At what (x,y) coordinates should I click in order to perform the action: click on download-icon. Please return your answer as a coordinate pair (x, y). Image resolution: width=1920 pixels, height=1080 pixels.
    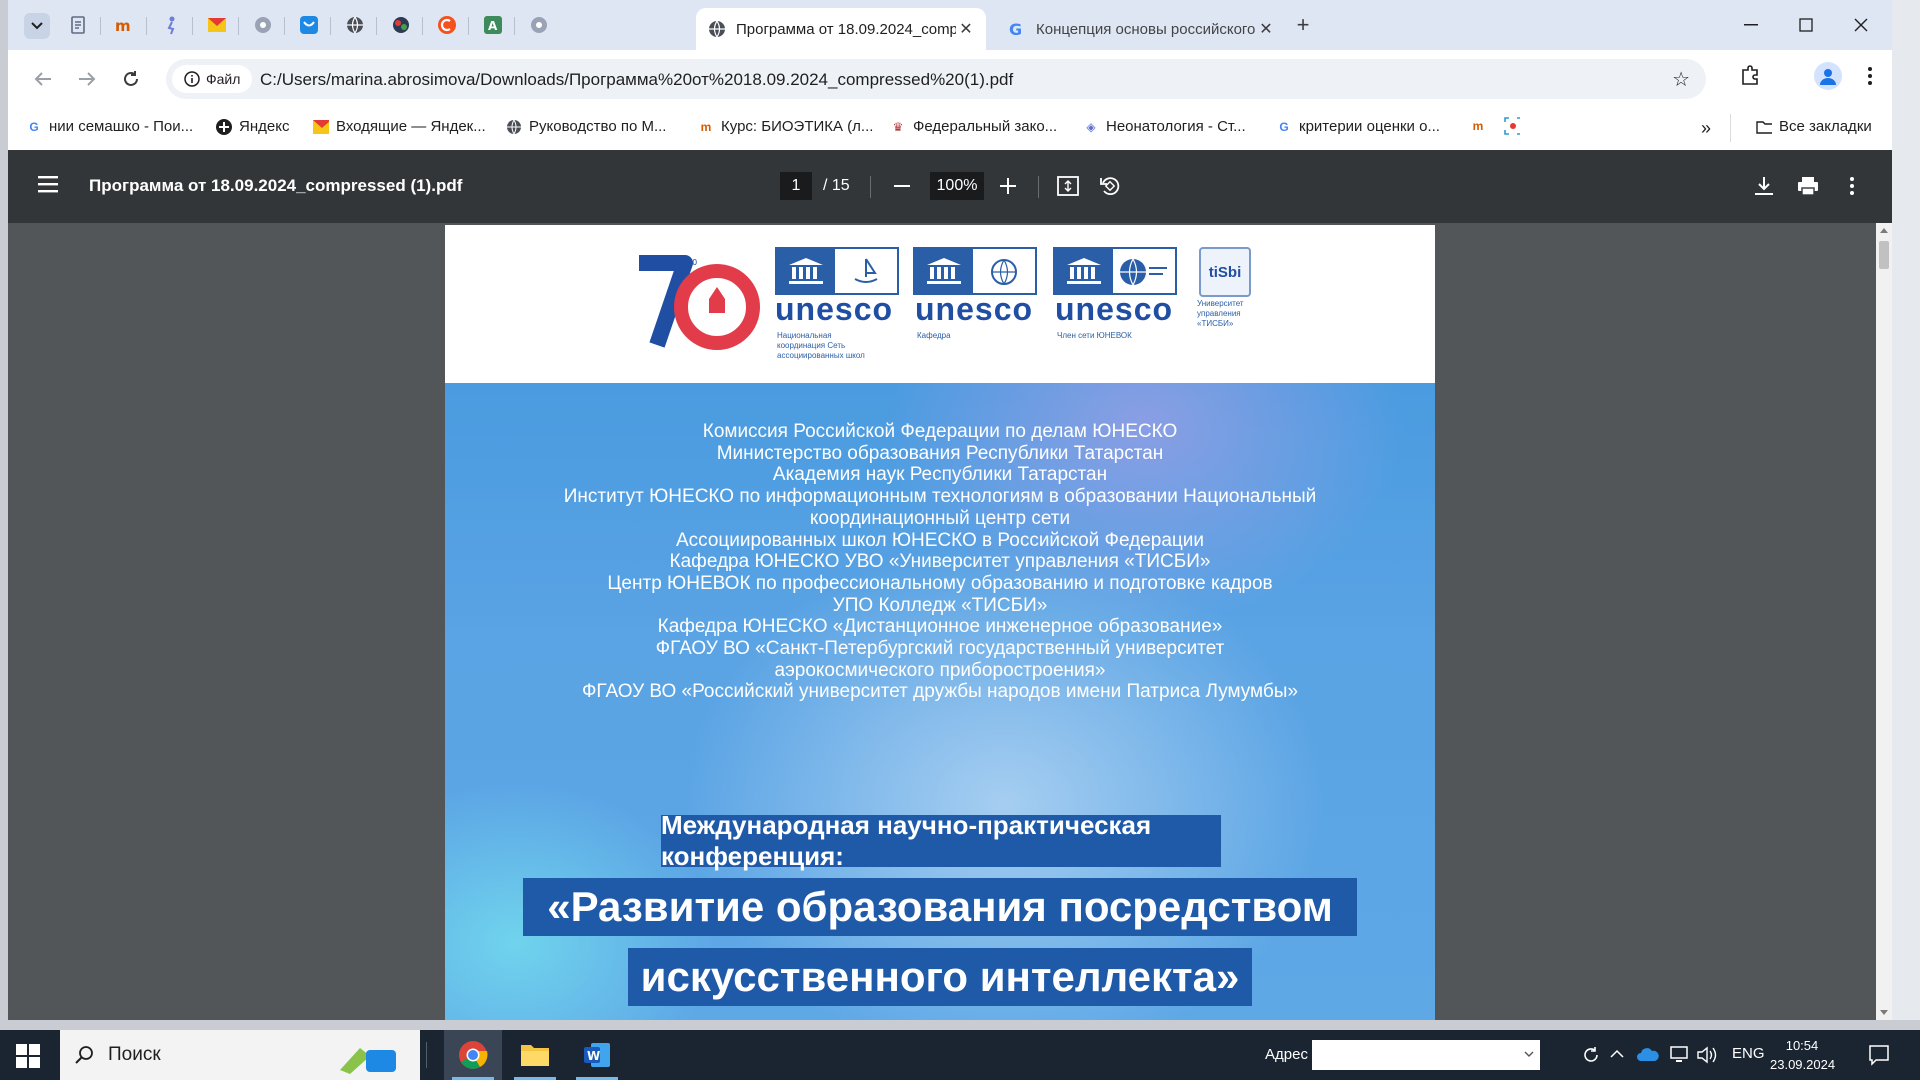
    Looking at the image, I should click on (1764, 186).